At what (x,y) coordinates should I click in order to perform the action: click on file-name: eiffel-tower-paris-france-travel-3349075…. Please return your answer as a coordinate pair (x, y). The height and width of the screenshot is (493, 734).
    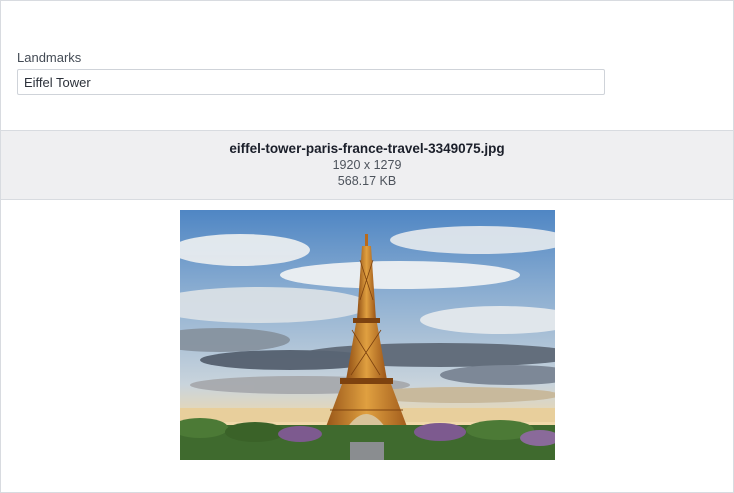
    Looking at the image, I should click on (367, 148).